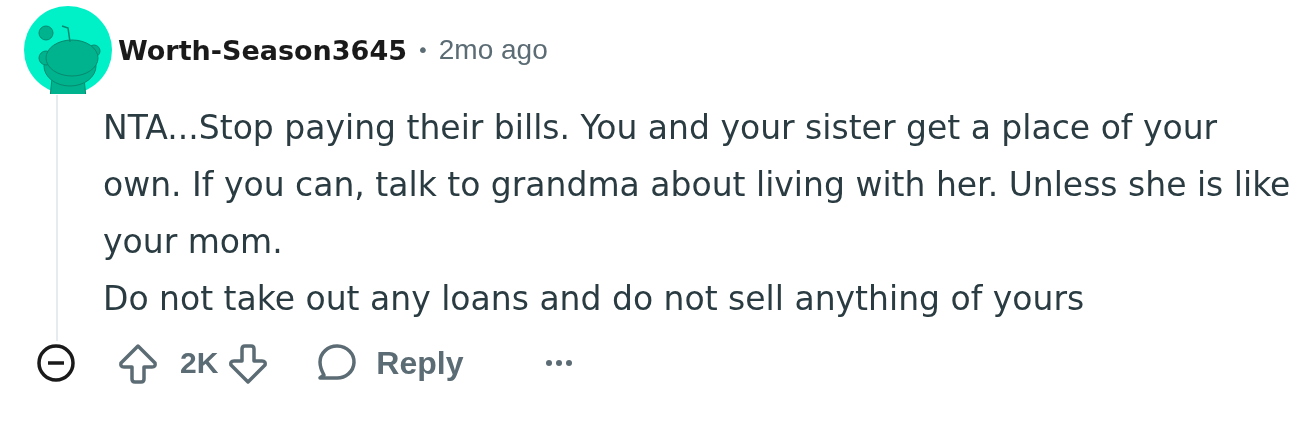 This screenshot has width=1309, height=435. What do you see at coordinates (389, 363) in the screenshot?
I see `reply-button: Reply` at bounding box center [389, 363].